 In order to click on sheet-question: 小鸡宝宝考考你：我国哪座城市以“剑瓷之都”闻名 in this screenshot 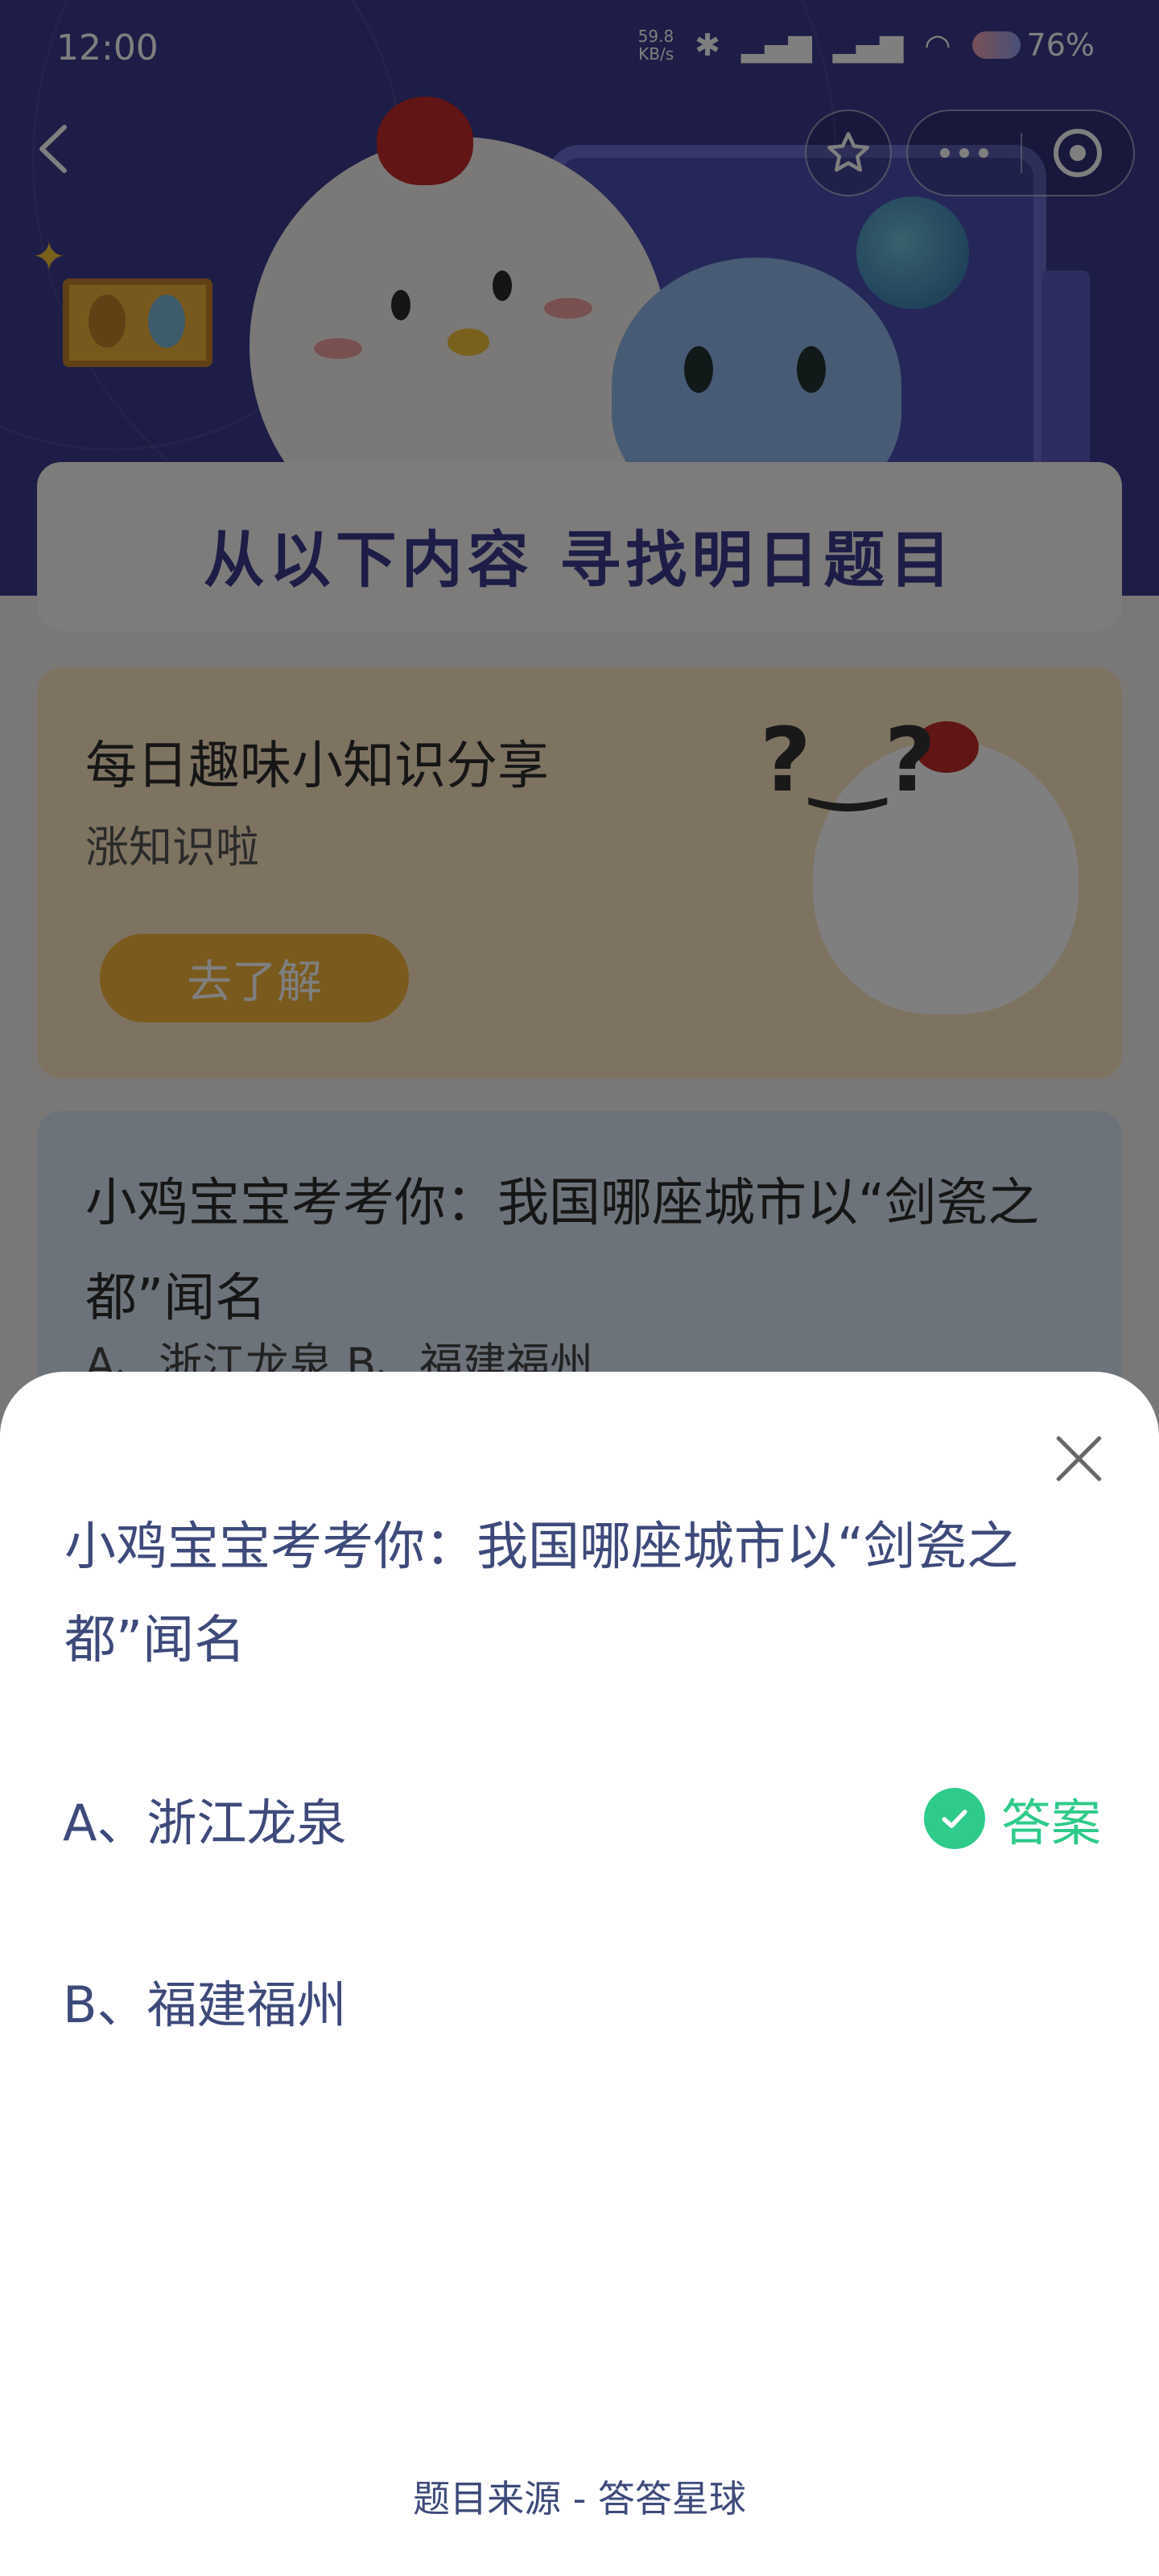, I will do `click(541, 1593)`.